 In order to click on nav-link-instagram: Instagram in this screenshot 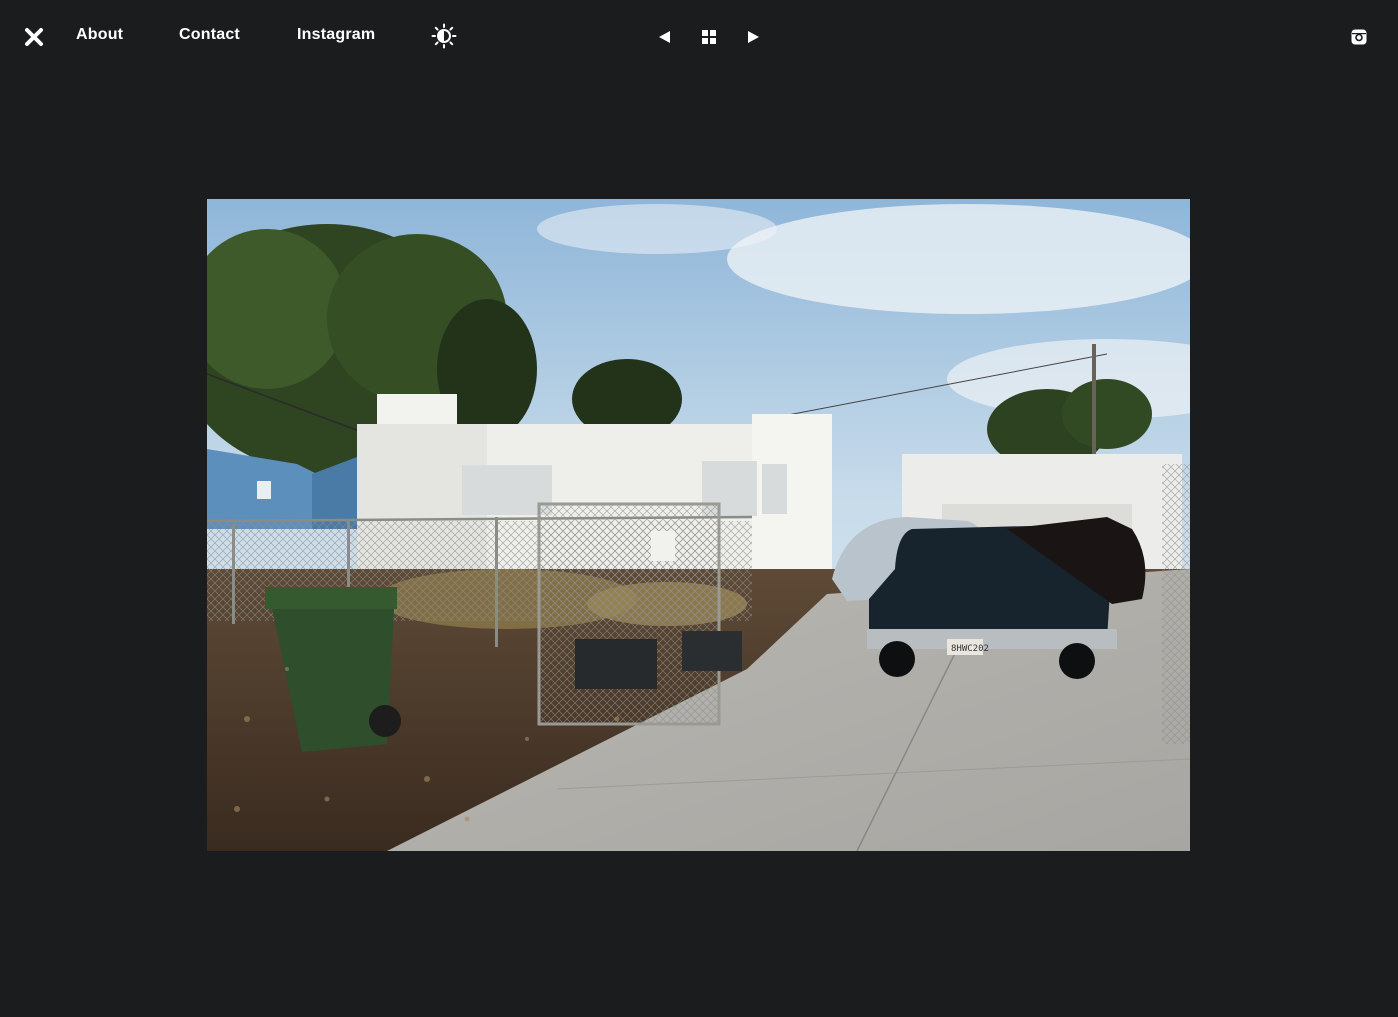, I will do `click(336, 35)`.